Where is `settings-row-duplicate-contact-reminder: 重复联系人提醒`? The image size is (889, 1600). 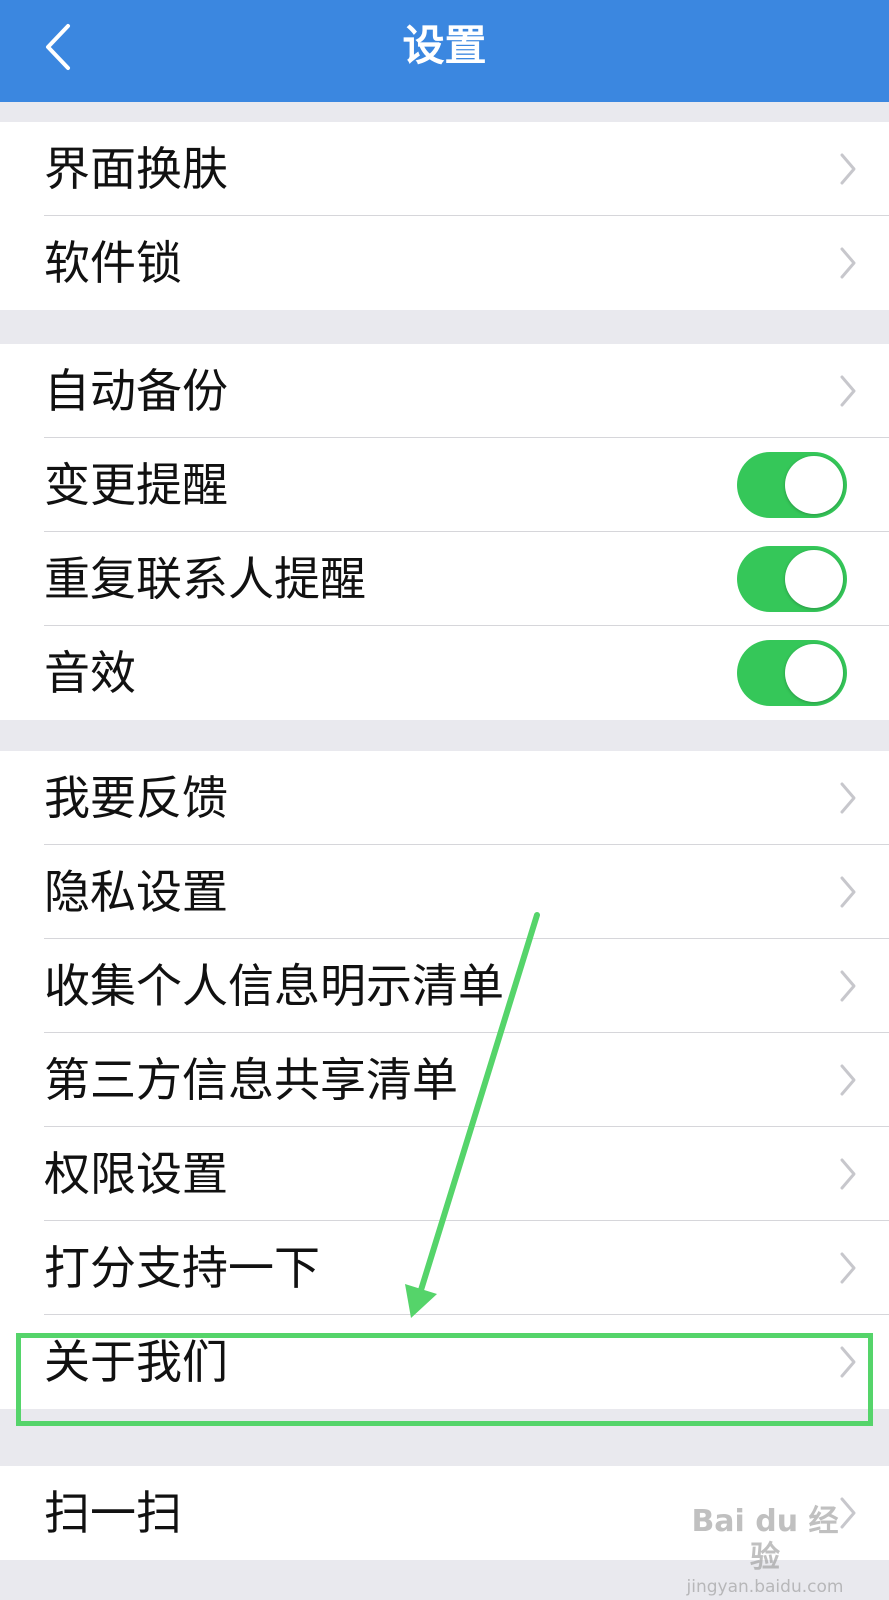
settings-row-duplicate-contact-reminder: 重复联系人提醒 is located at coordinates (444, 579).